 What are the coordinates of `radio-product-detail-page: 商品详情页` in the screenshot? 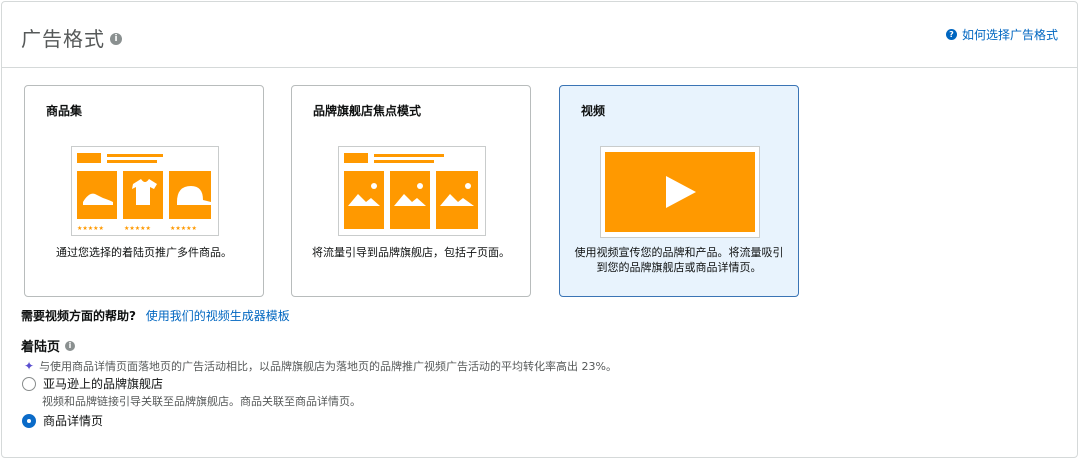 It's located at (62, 420).